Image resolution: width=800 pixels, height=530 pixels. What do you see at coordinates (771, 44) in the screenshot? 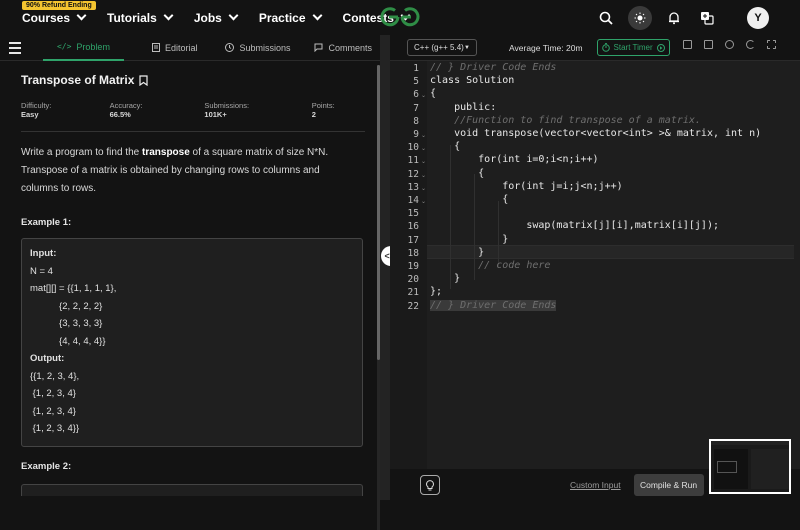
I see `fullscreen-icon` at bounding box center [771, 44].